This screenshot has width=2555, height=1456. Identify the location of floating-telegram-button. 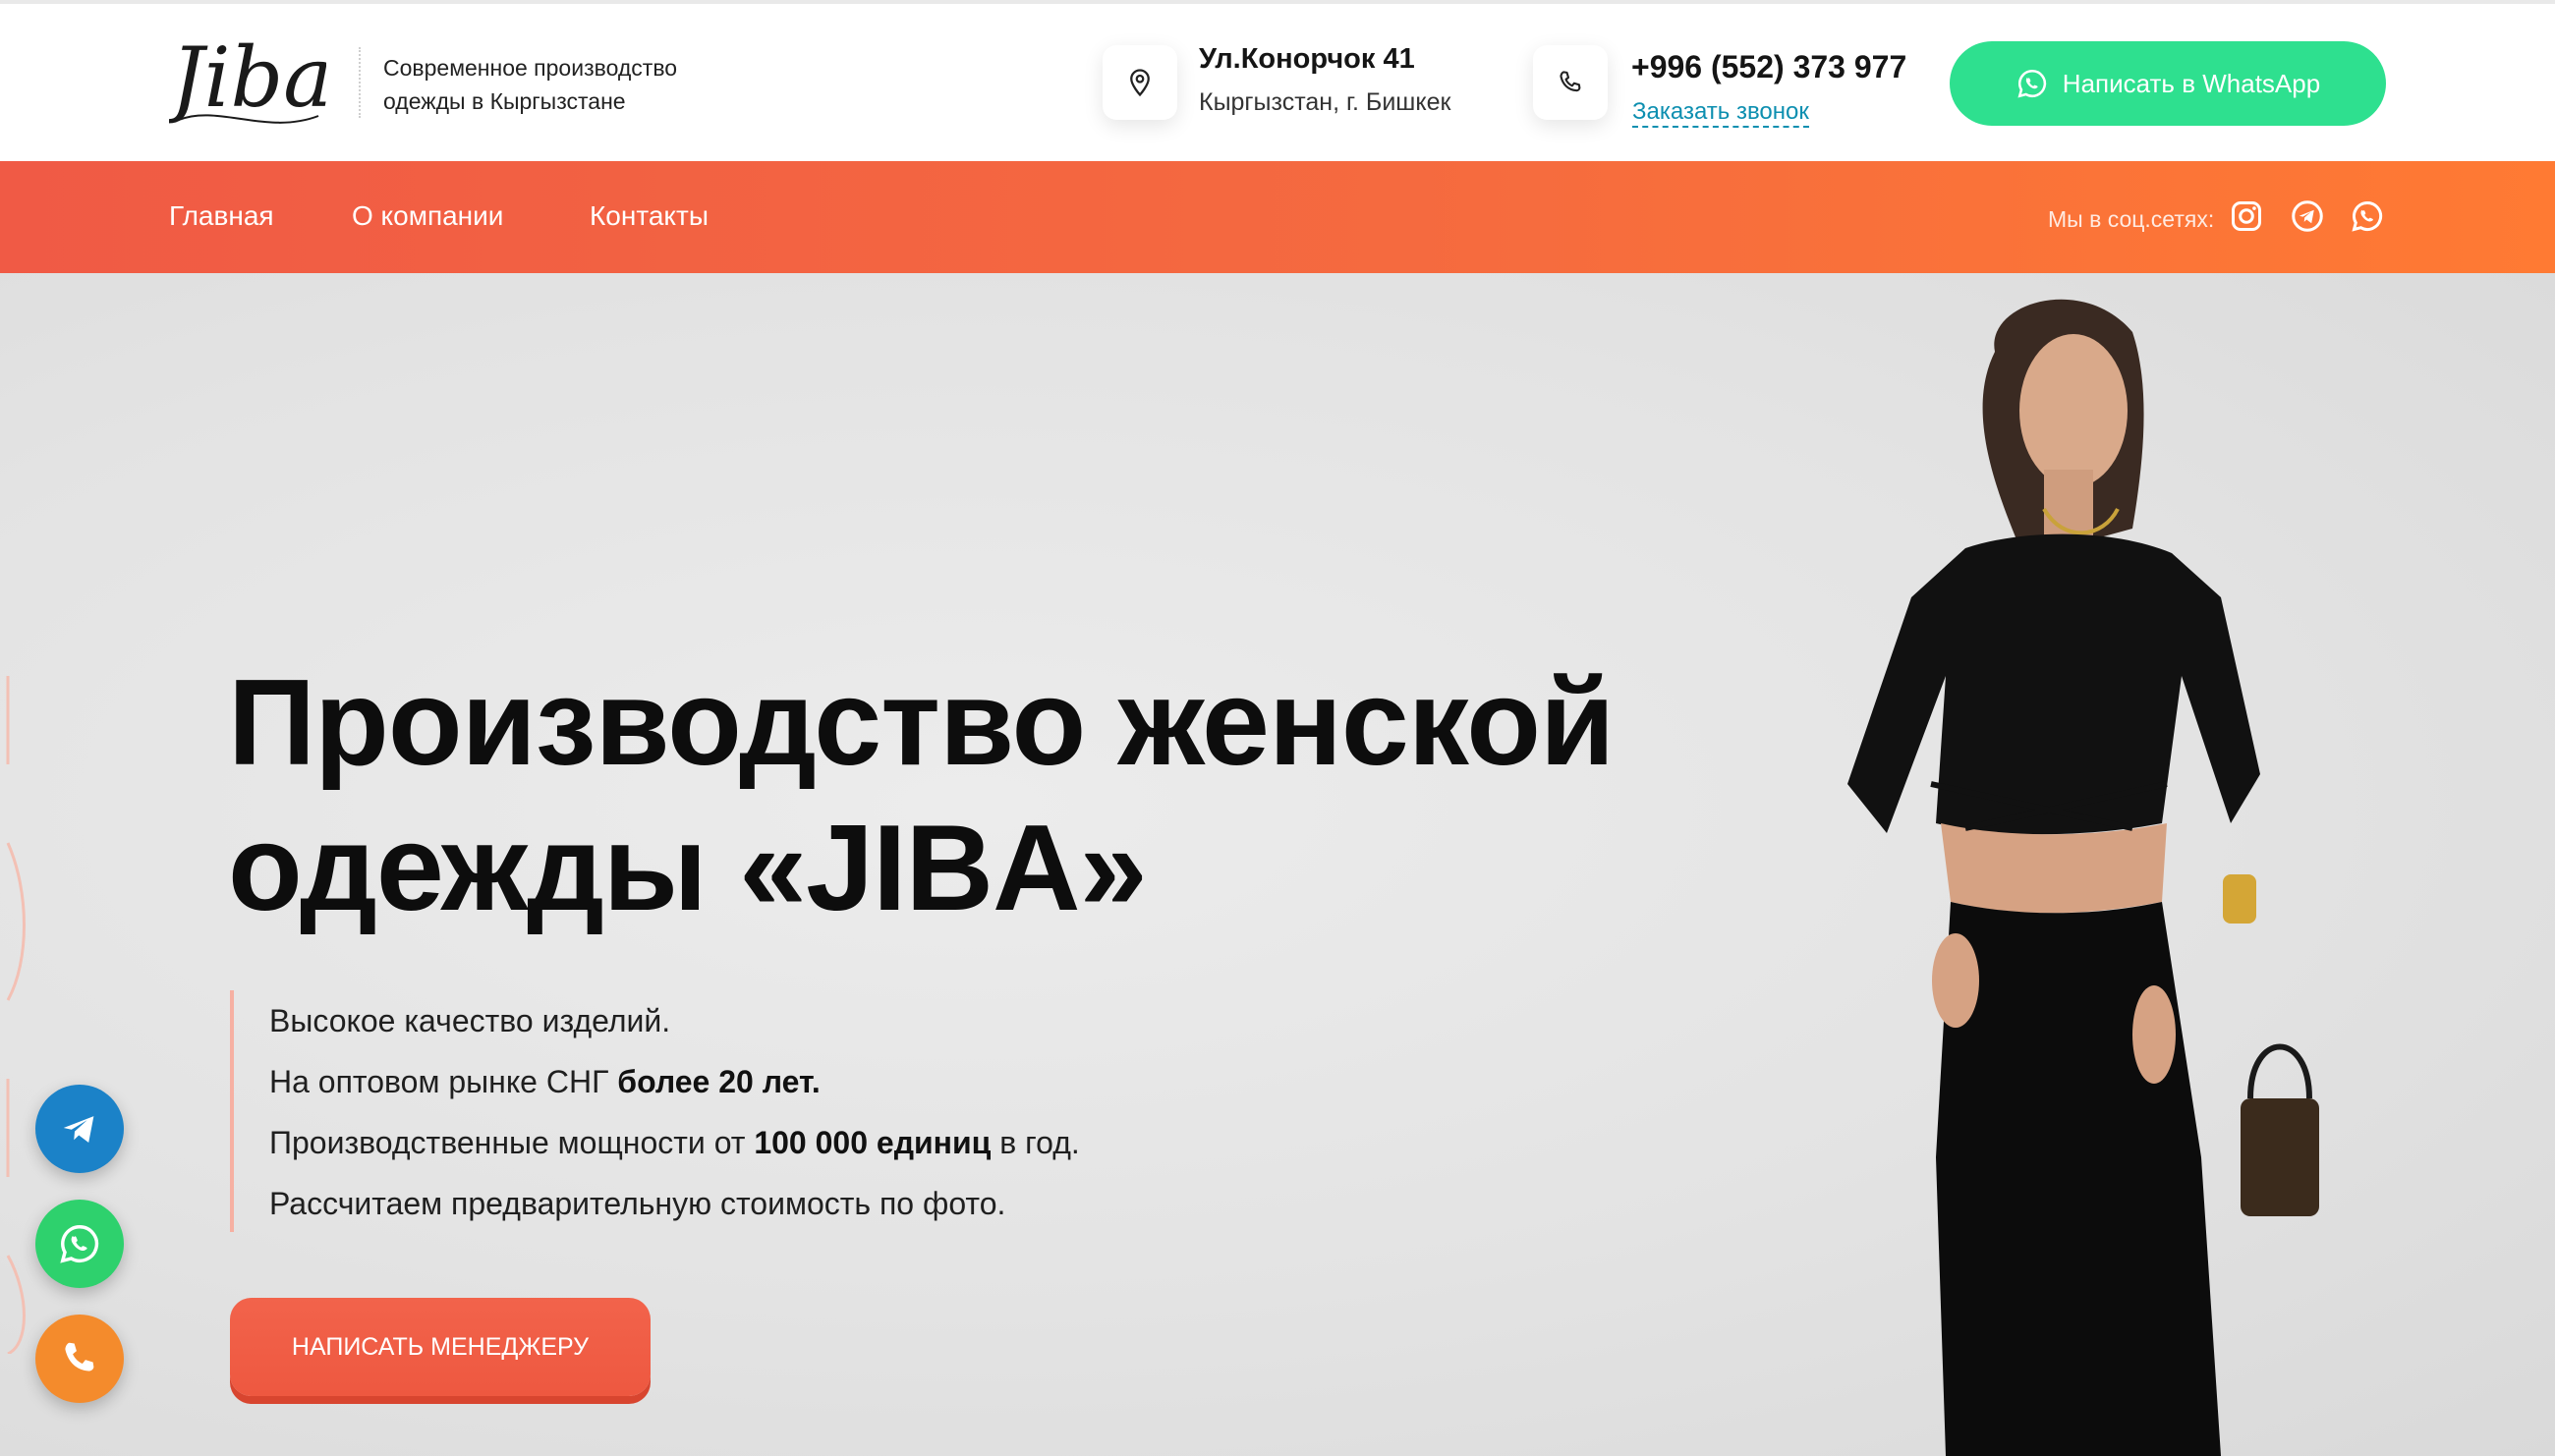
(79, 1129).